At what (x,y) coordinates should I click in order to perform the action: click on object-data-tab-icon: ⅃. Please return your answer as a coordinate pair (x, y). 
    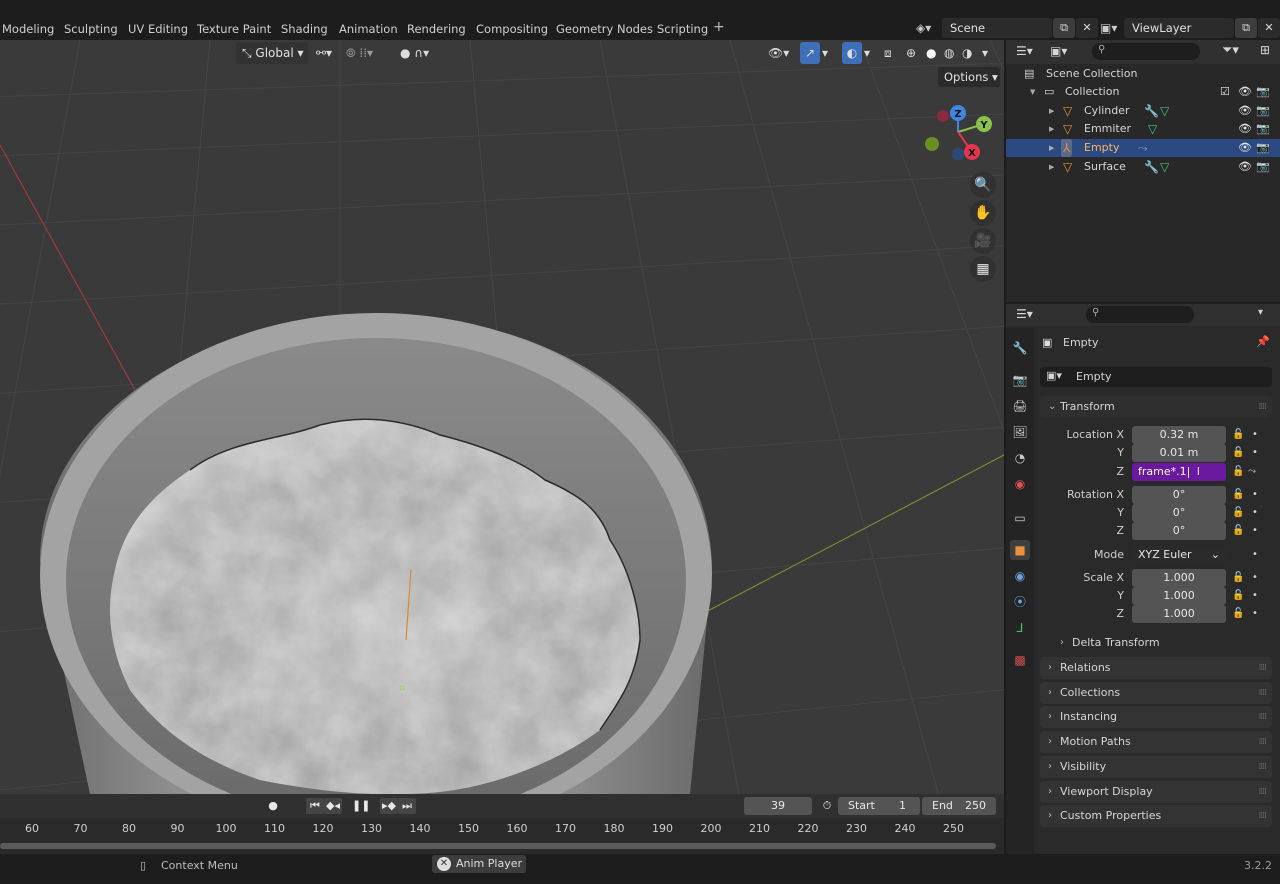
    Looking at the image, I should click on (1020, 628).